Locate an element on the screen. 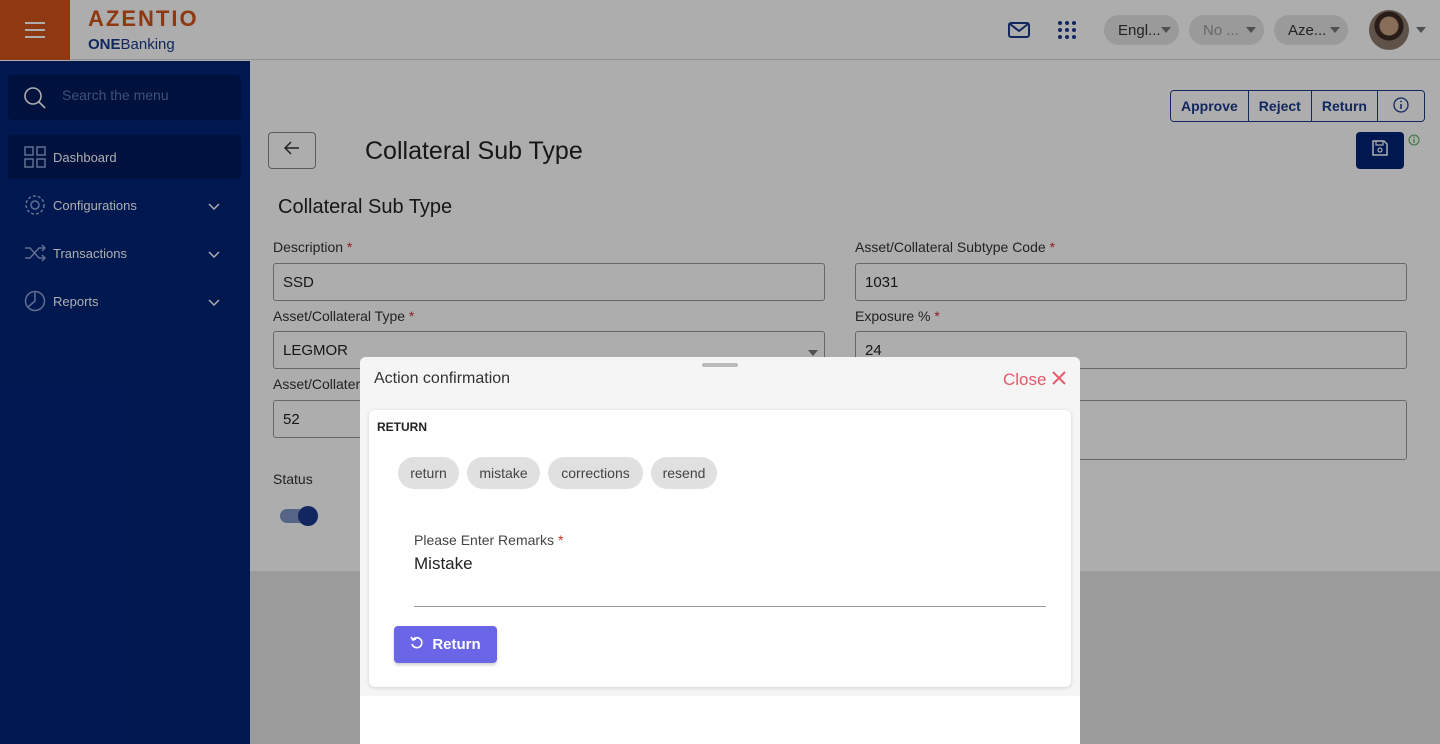 The height and width of the screenshot is (744, 1440). return-submit-button: Return is located at coordinates (445, 644).